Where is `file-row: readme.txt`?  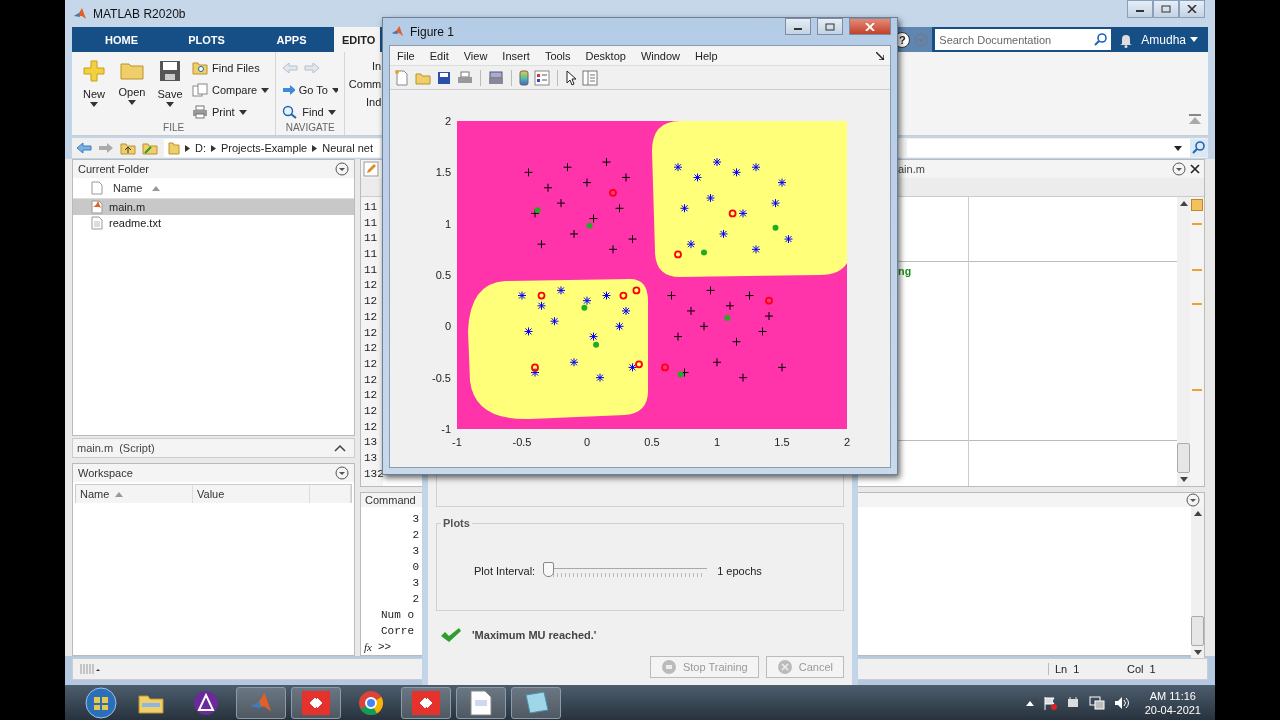
file-row: readme.txt is located at coordinates (213, 223).